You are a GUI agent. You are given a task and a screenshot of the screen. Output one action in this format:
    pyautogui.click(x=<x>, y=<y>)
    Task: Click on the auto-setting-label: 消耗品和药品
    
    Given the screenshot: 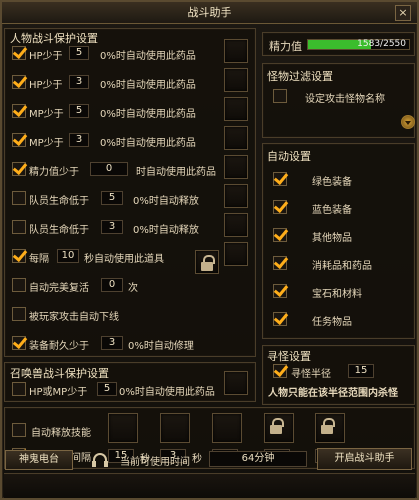 What is the action you would take?
    pyautogui.click(x=342, y=266)
    